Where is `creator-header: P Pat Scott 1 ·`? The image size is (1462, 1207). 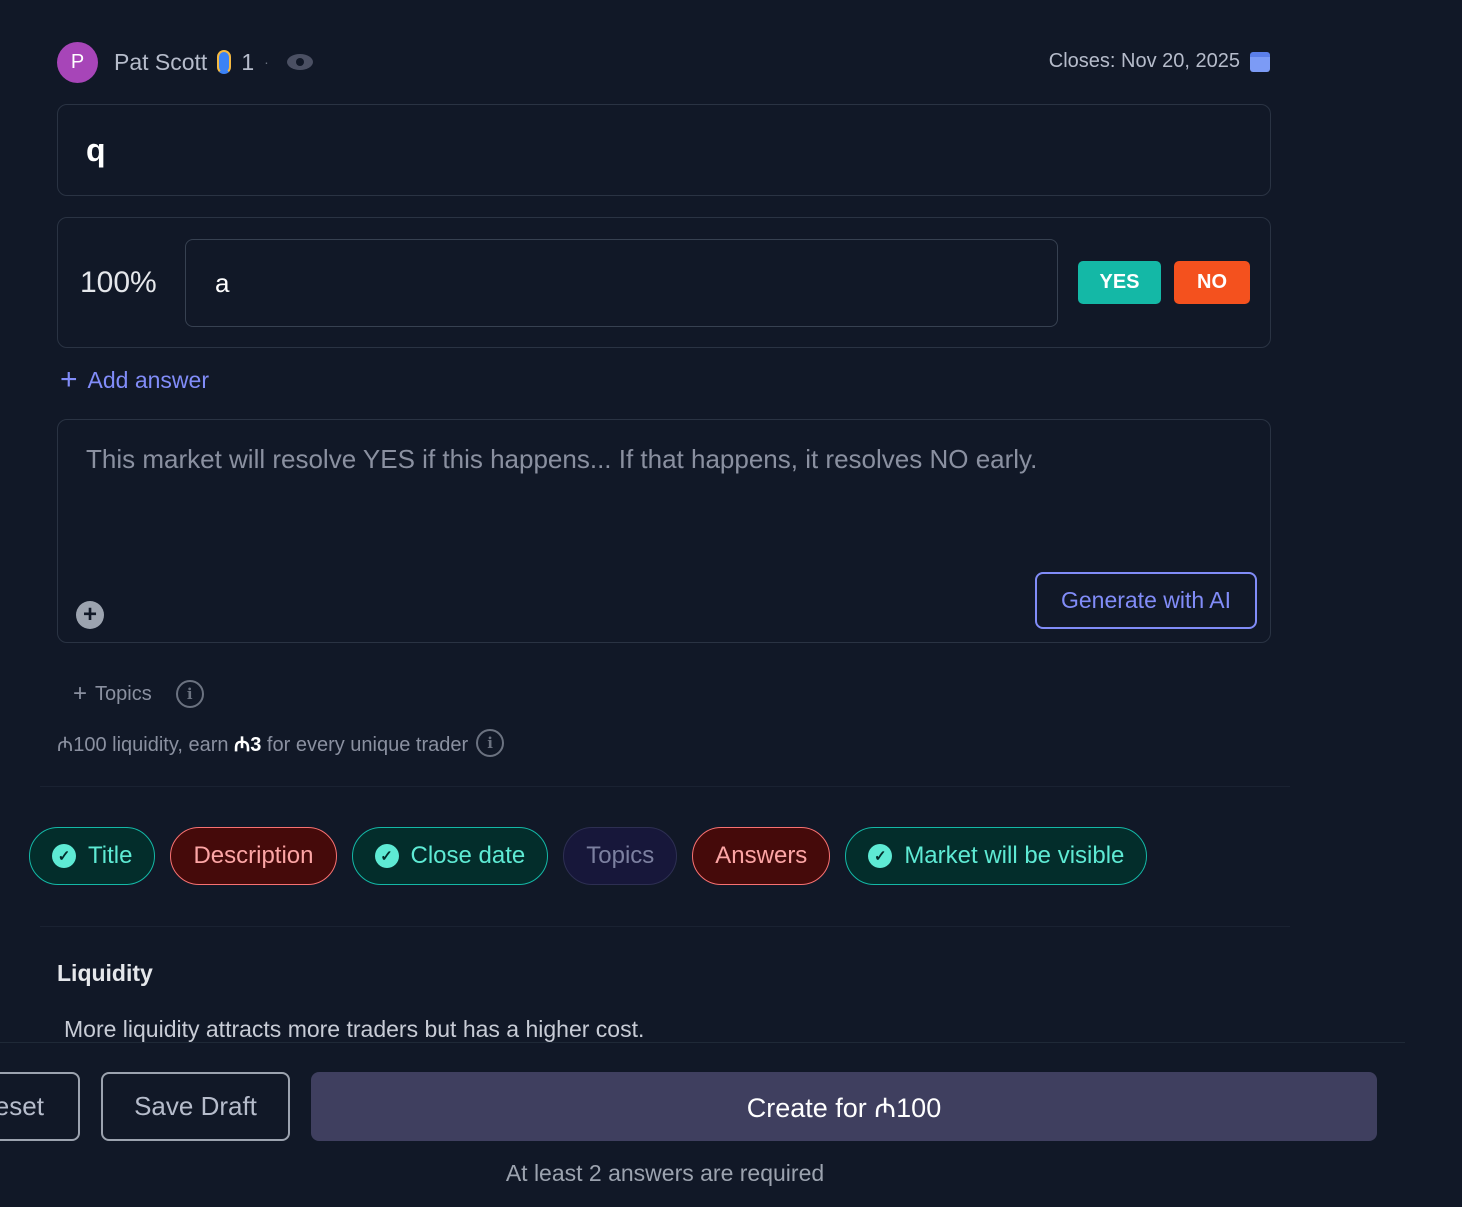
creator-header: P Pat Scott 1 · is located at coordinates (185, 62).